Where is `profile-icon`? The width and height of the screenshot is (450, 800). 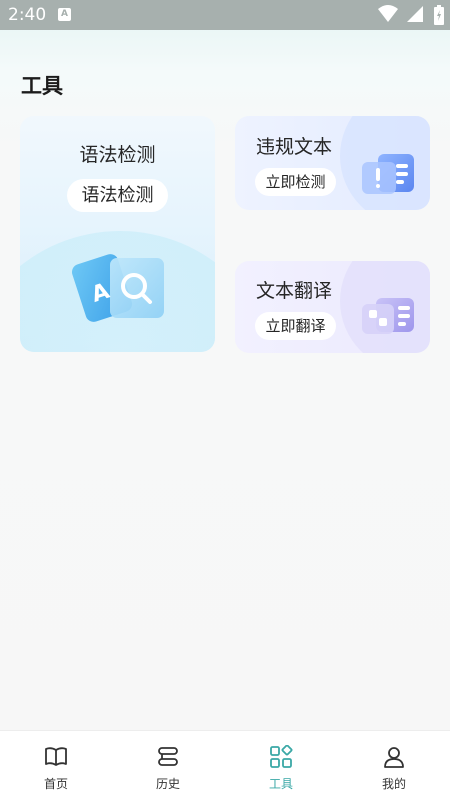
profile-icon is located at coordinates (394, 757).